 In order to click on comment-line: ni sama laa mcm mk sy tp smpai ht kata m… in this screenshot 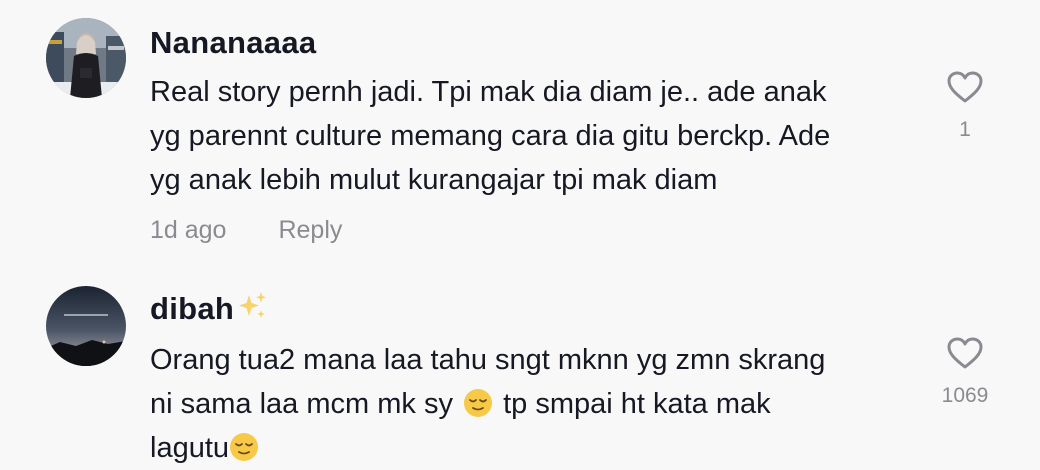, I will do `click(530, 404)`.